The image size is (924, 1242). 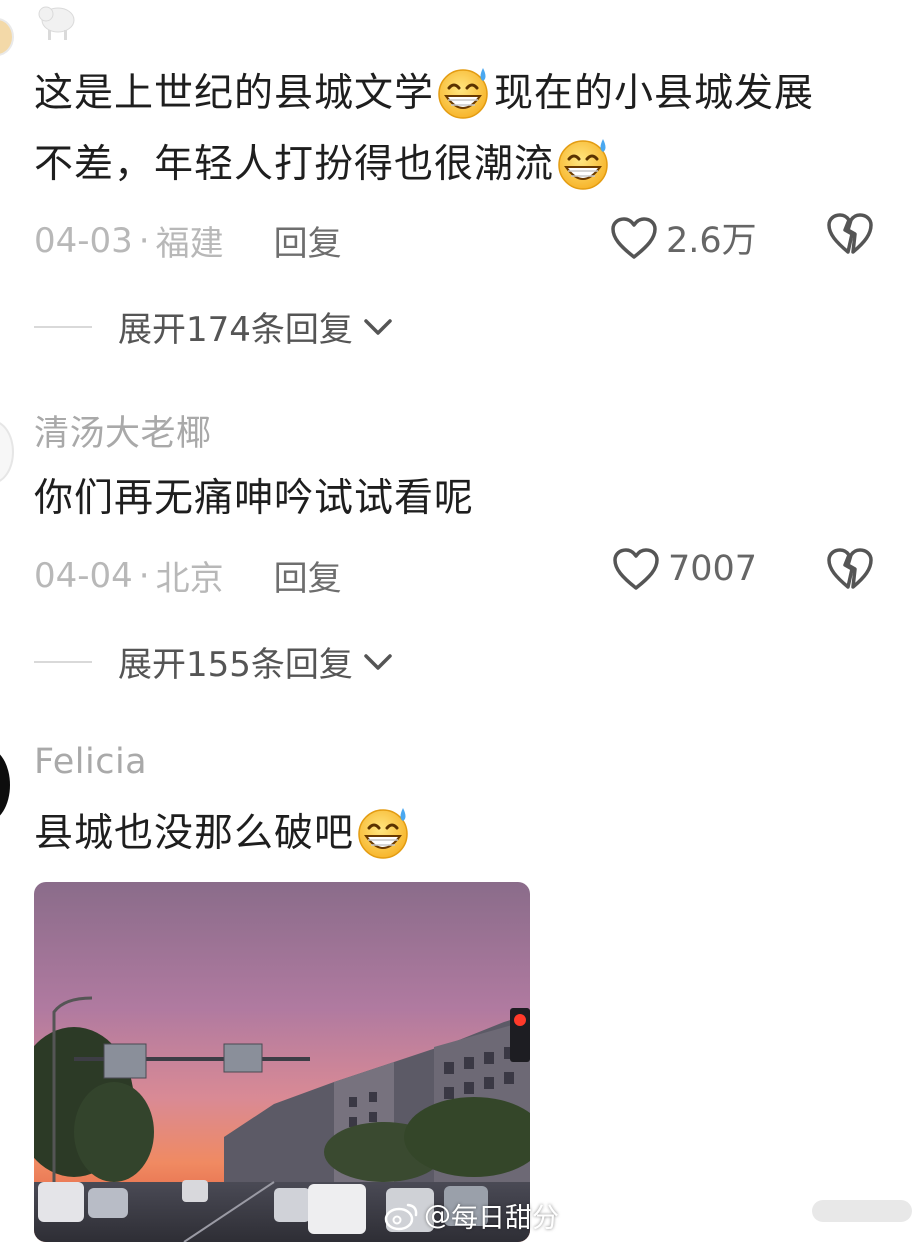 I want to click on watermark: @ 每日甜分, so click(x=471, y=1215).